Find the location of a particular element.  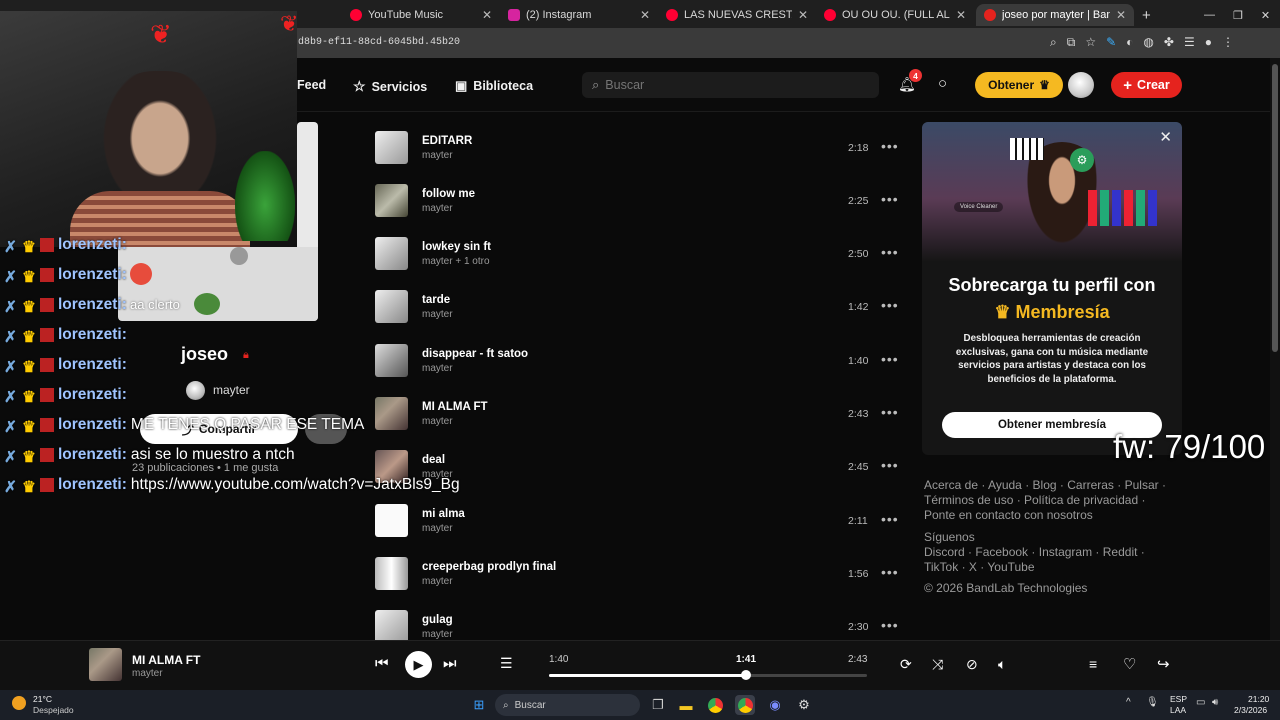

footer-link: Instagram is located at coordinates (1065, 552).